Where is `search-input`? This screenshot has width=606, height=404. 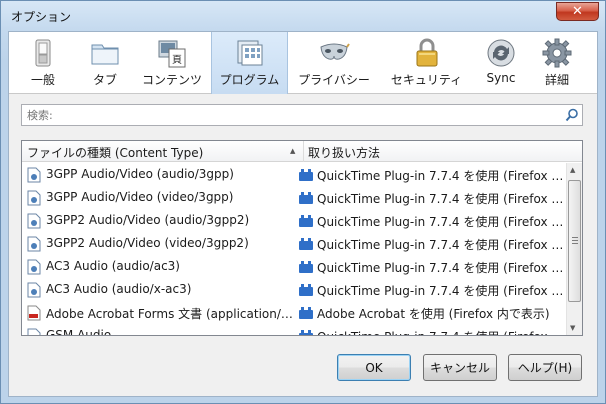
search-input is located at coordinates (290, 115).